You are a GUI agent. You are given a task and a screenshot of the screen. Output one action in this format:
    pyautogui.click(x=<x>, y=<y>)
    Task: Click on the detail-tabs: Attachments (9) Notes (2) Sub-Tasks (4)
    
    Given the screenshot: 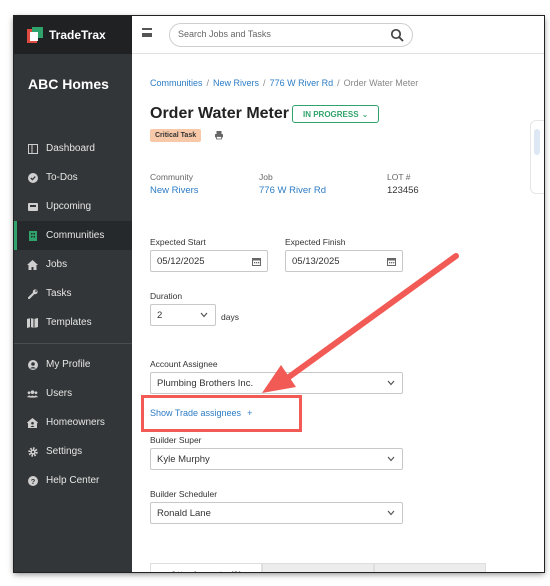 What is the action you would take?
    pyautogui.click(x=318, y=567)
    